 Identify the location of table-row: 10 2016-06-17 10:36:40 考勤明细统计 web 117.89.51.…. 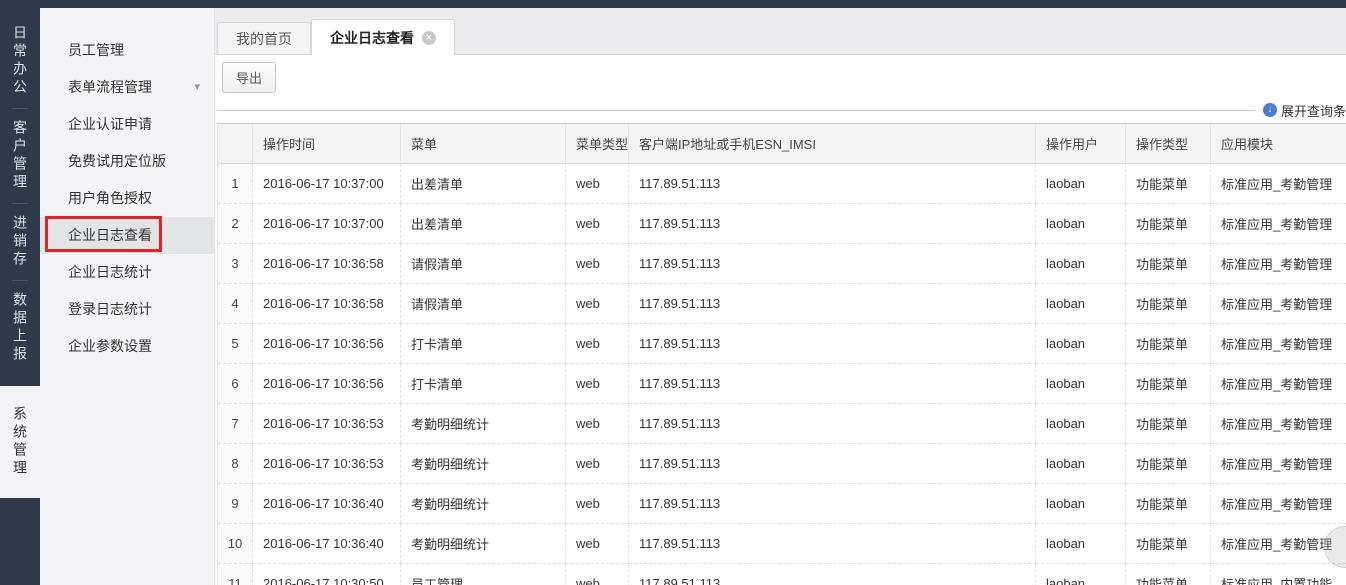
(781, 543).